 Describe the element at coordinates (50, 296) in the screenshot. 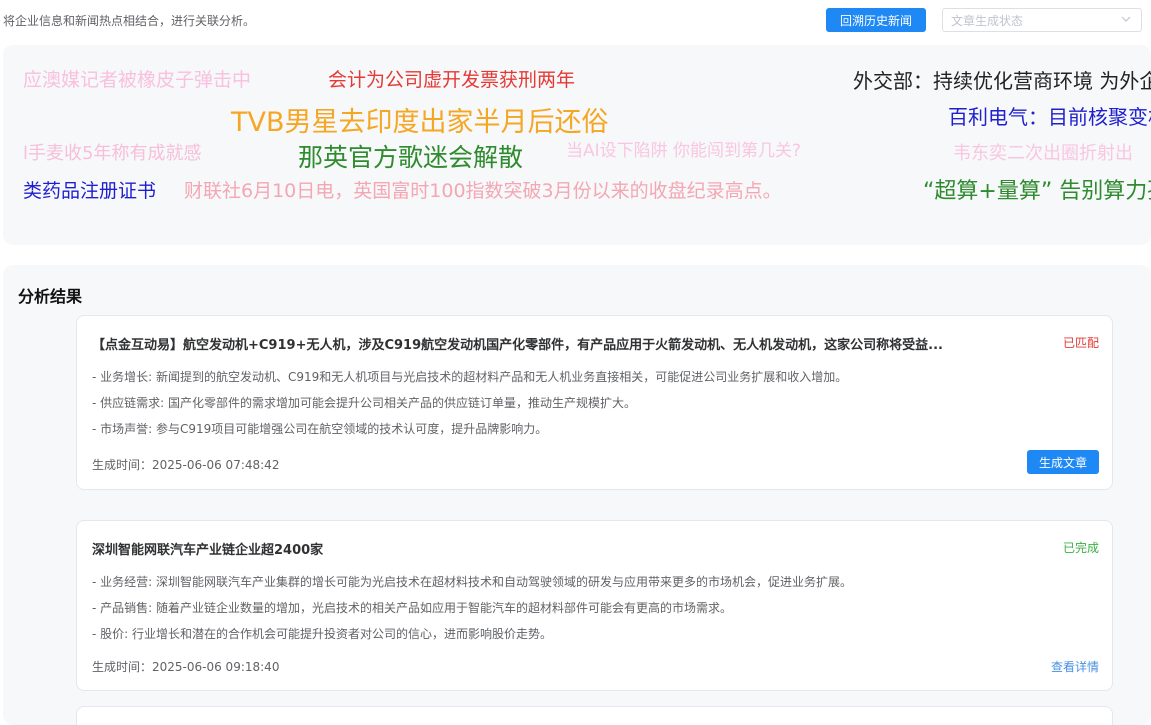

I see `results-title: 分析结果` at that location.